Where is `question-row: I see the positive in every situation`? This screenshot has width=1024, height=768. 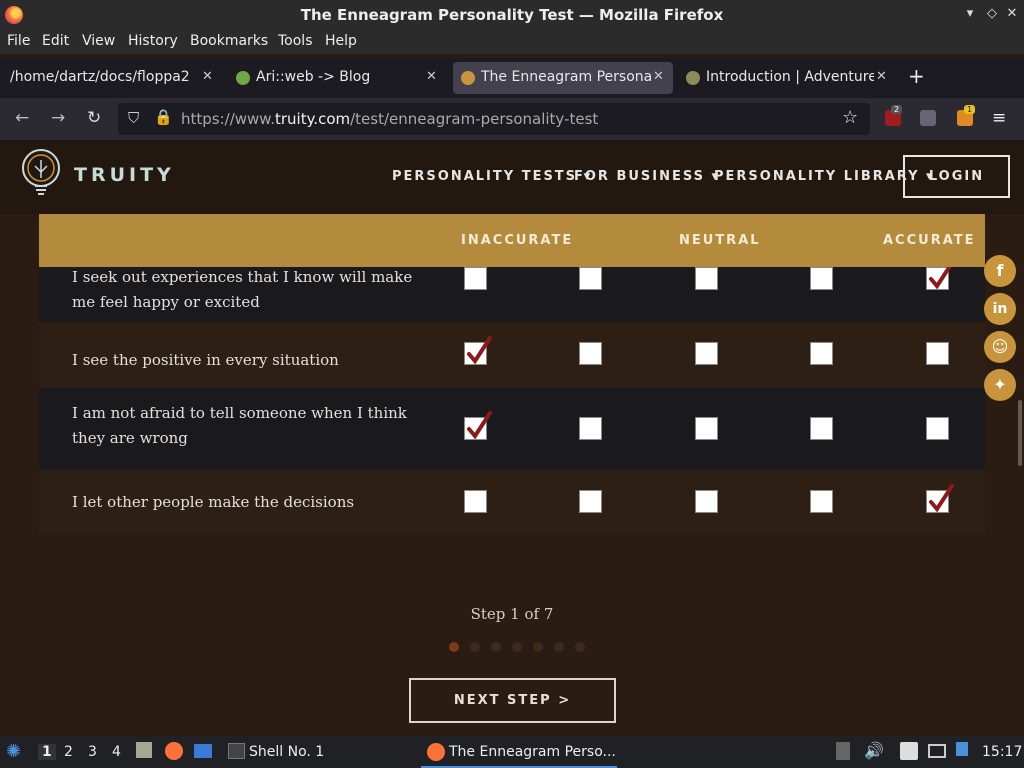 question-row: I see the positive in every situation is located at coordinates (512, 355).